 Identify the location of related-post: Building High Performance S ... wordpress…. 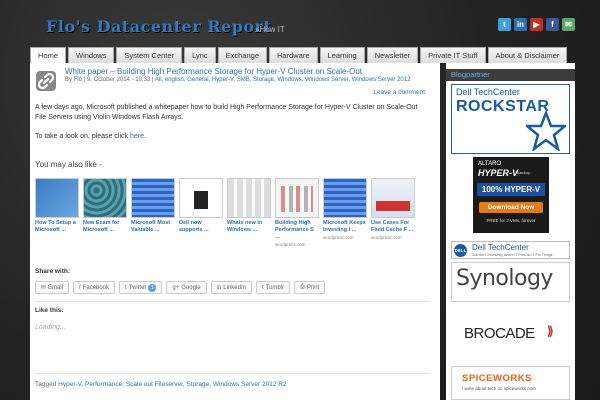
(297, 212).